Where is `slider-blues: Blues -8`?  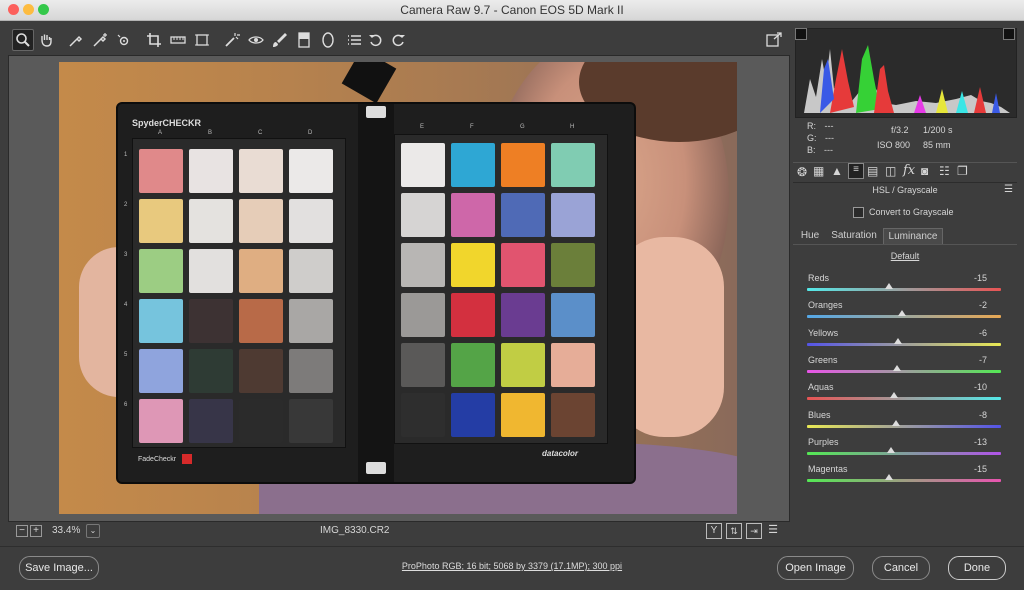
slider-blues: Blues -8 is located at coordinates (904, 423).